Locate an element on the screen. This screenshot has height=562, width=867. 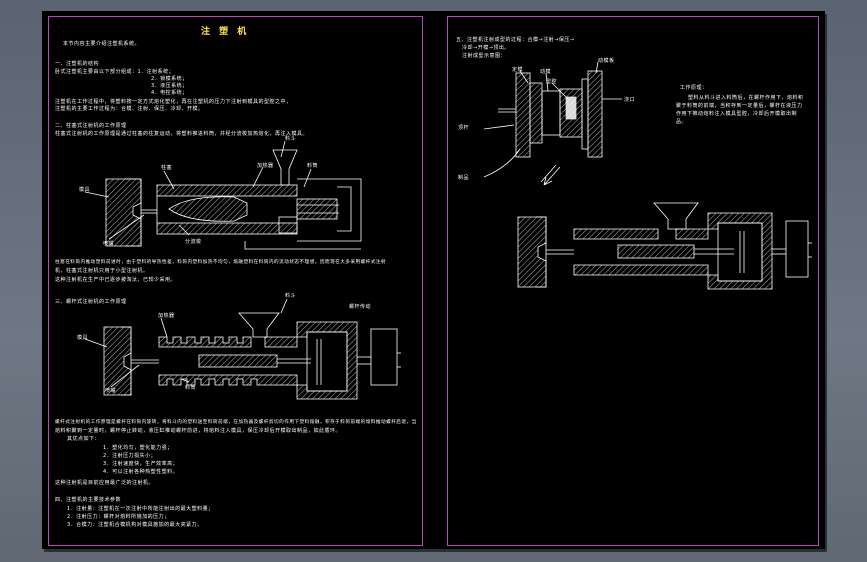
screw-injection-diagram is located at coordinates (242, 349).